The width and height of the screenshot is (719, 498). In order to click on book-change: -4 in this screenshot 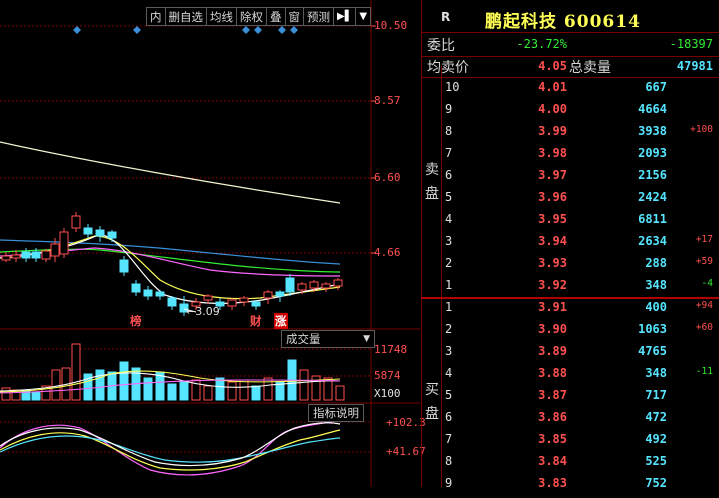, I will do `click(707, 283)`.